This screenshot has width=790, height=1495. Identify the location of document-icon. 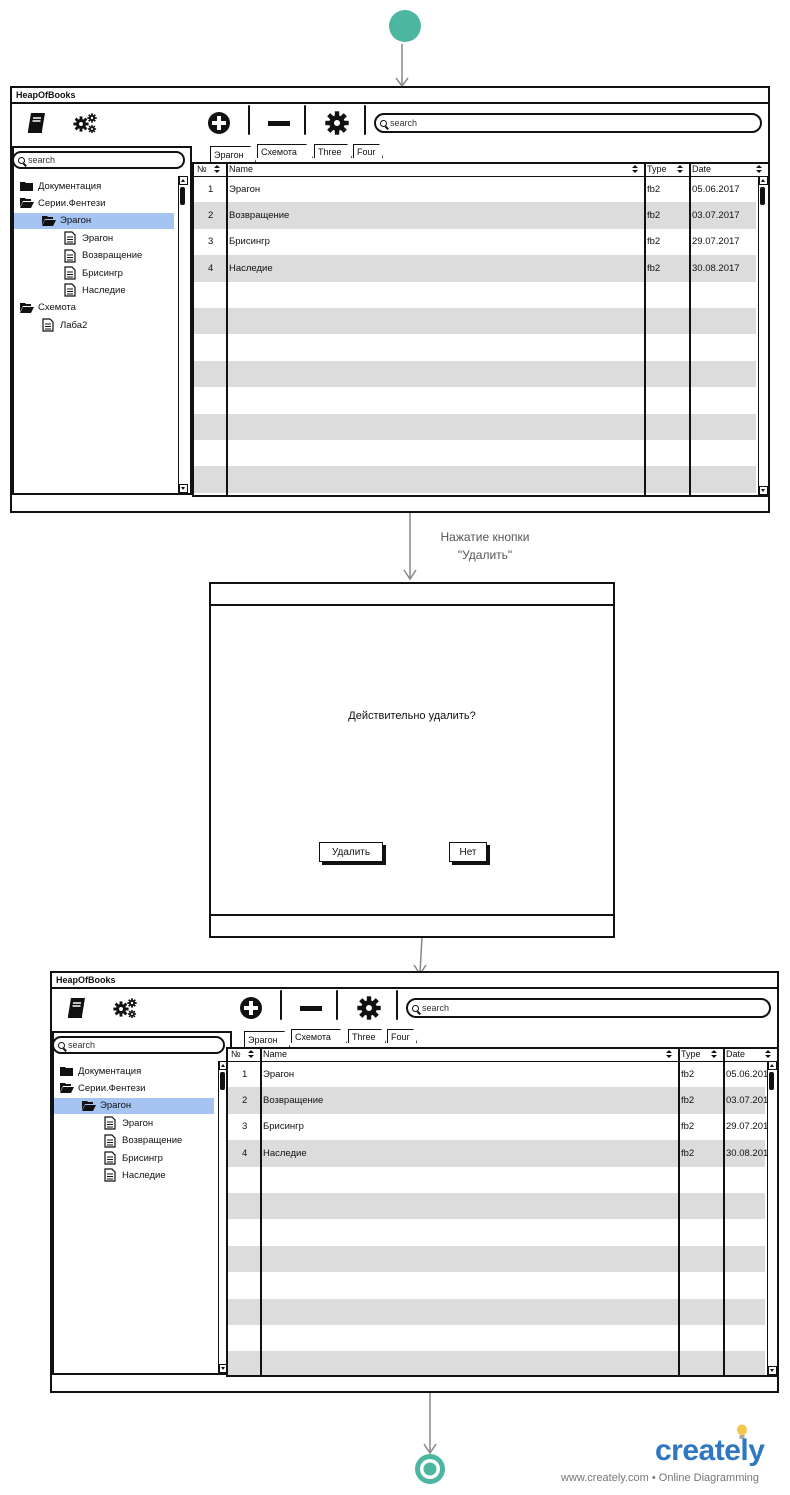
(110, 1175).